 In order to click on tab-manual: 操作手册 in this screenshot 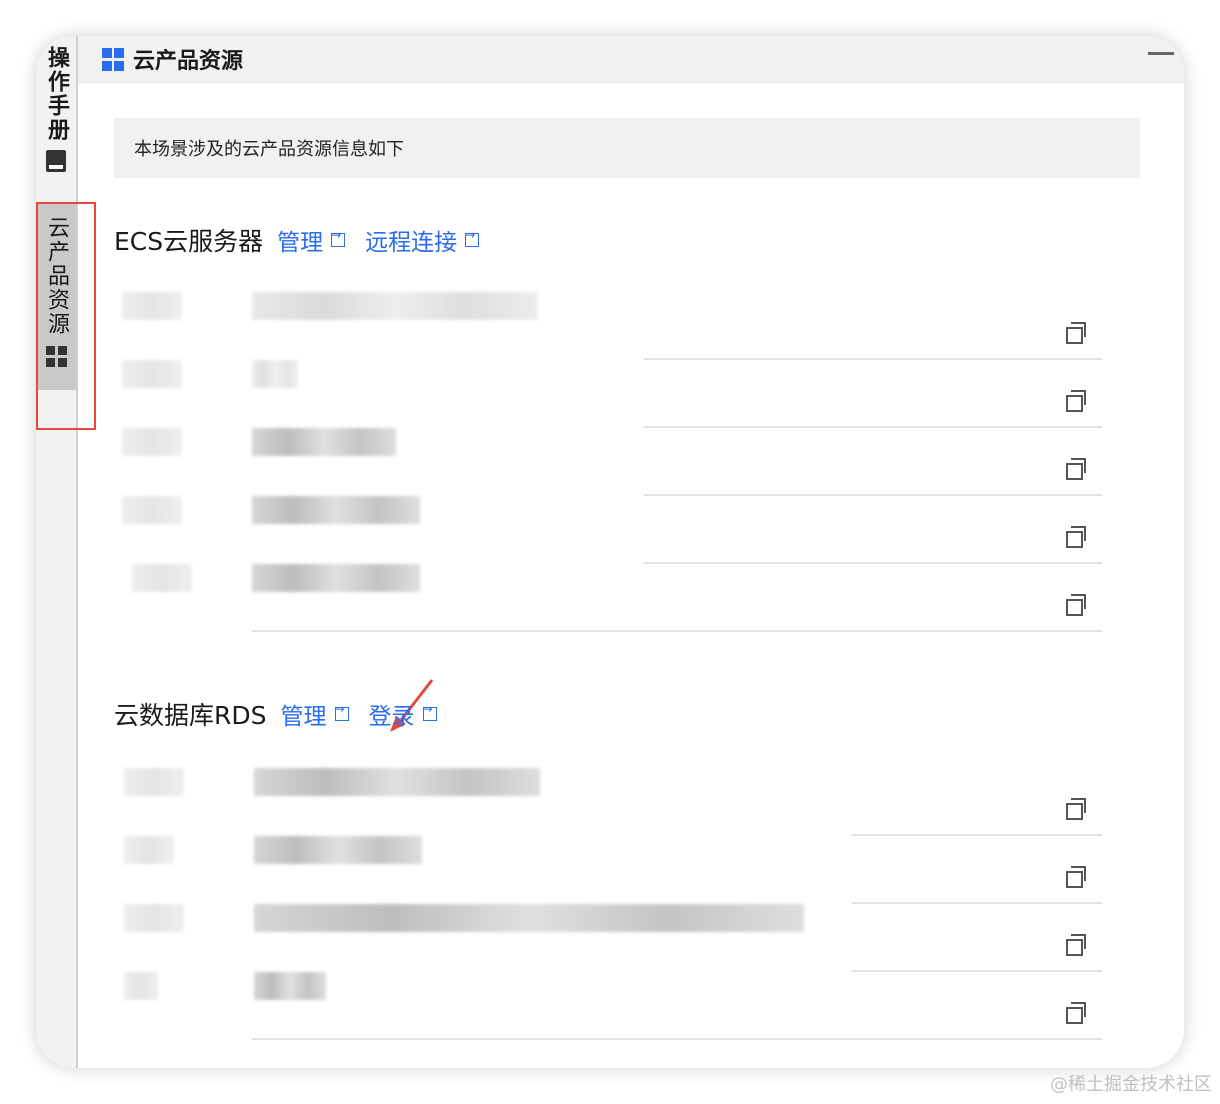, I will do `click(56, 117)`.